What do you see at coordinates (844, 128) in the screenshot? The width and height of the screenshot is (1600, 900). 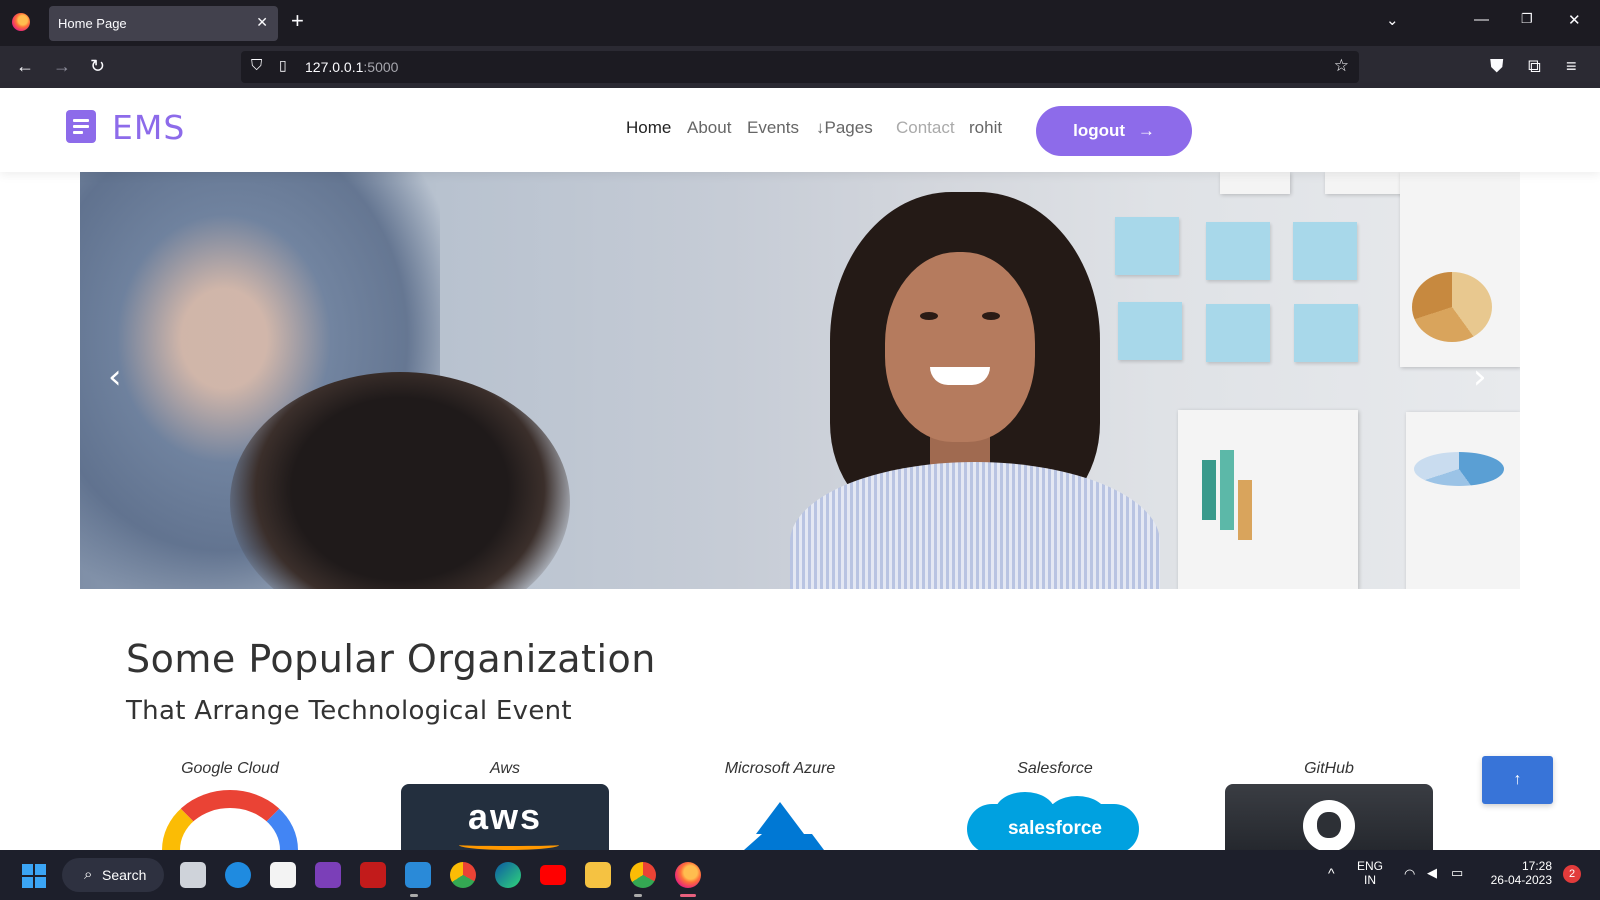 I see `nav-pages: ↓Pages` at bounding box center [844, 128].